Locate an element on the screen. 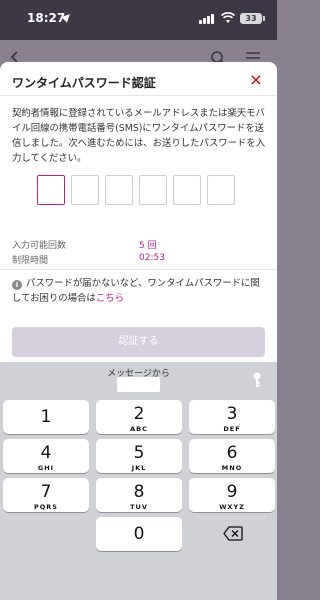 The image size is (320, 600). key-6: 6 MNO is located at coordinates (232, 456).